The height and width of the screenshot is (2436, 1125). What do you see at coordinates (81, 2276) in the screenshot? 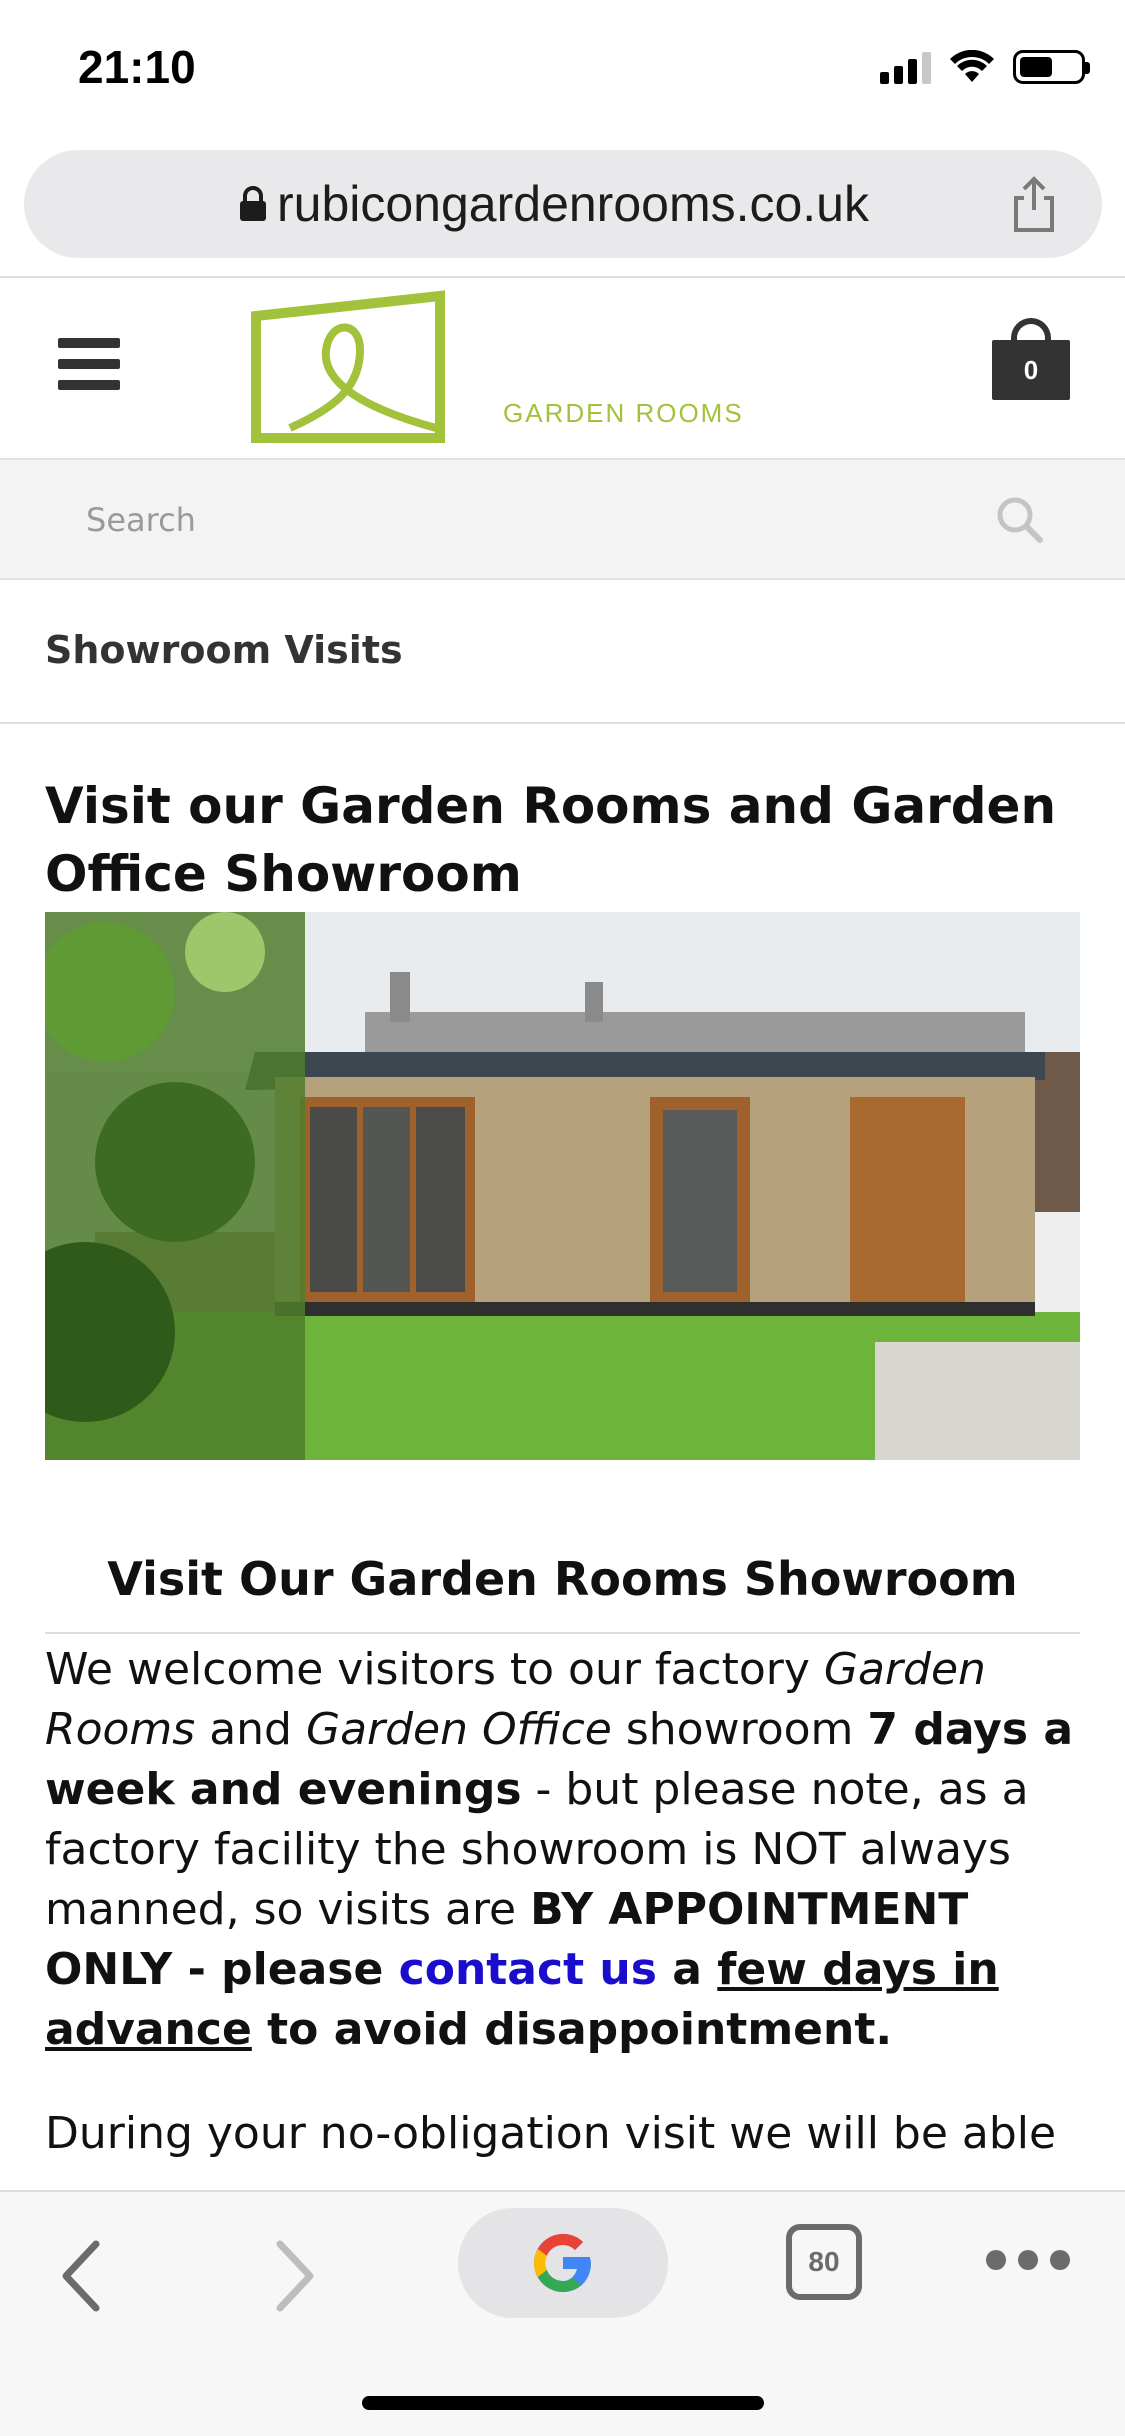
I see `back-icon` at bounding box center [81, 2276].